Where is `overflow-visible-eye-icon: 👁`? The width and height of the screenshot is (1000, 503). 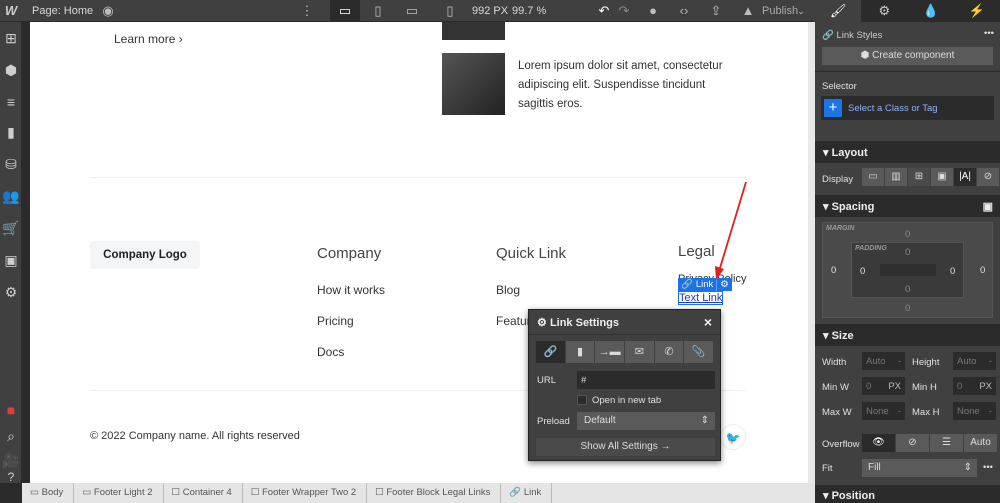 overflow-visible-eye-icon: 👁 is located at coordinates (878, 443).